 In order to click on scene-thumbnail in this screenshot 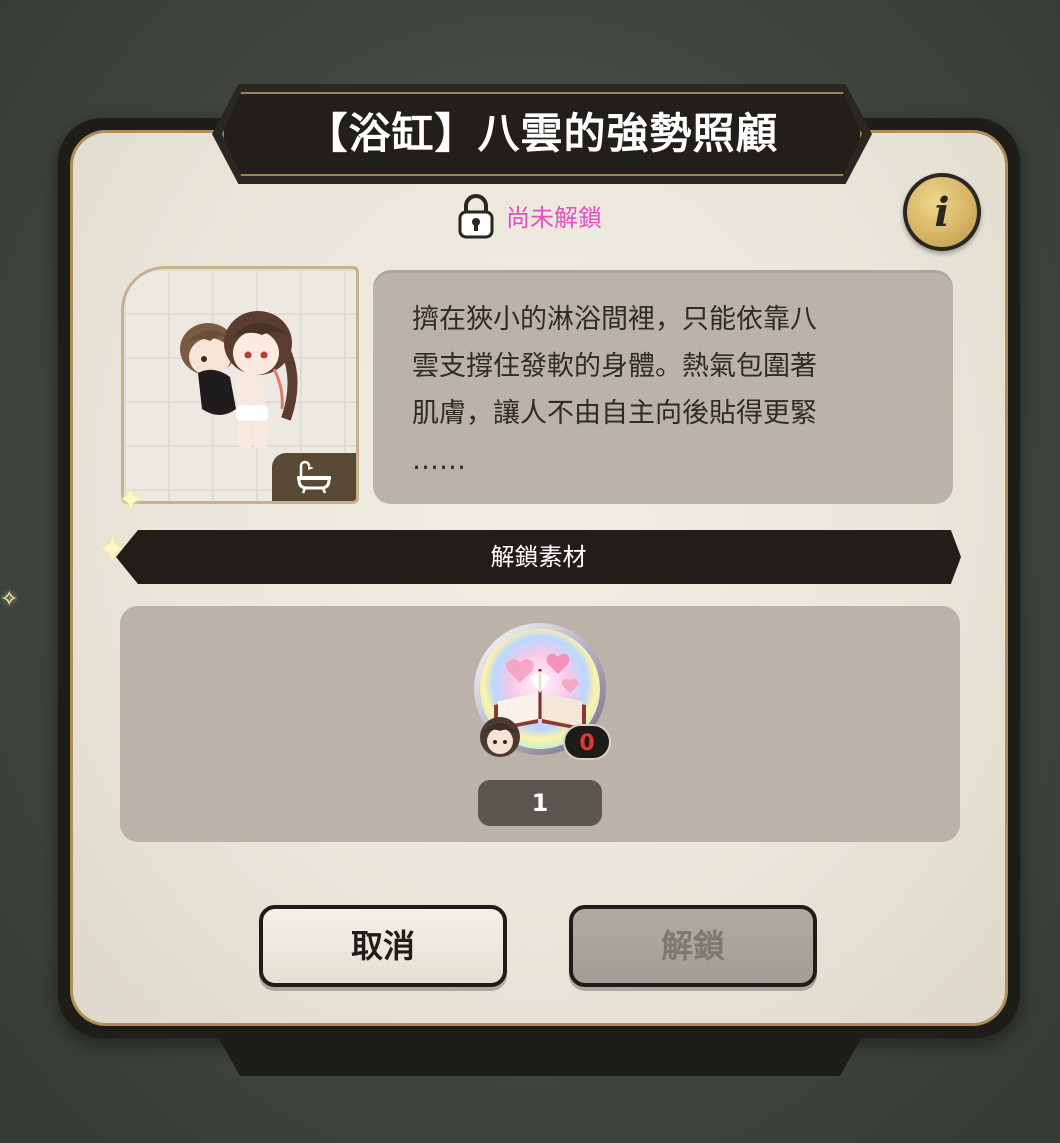, I will do `click(240, 385)`.